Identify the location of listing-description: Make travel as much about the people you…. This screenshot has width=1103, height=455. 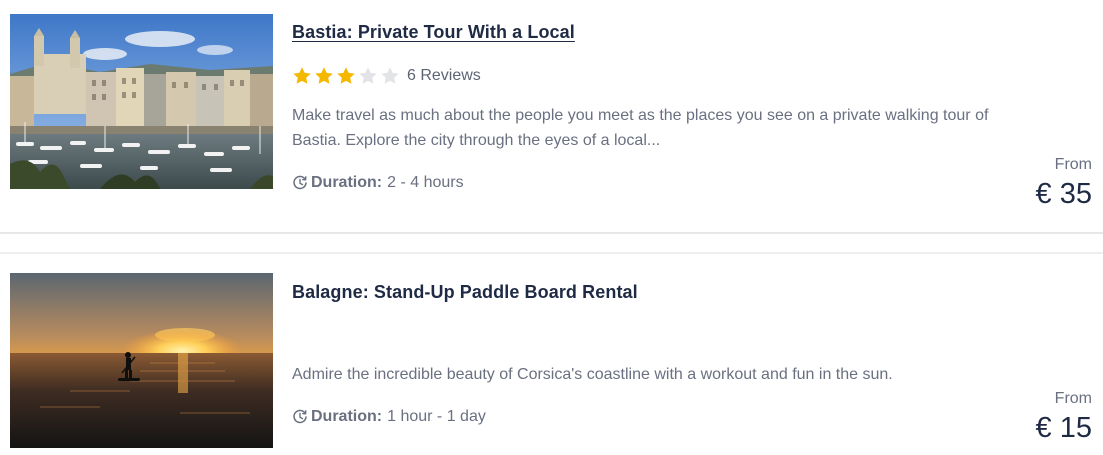
(640, 128).